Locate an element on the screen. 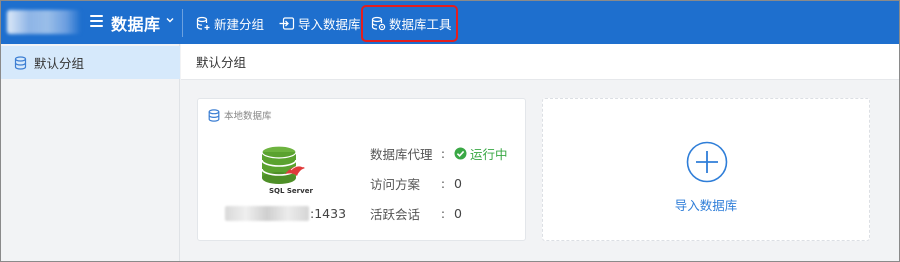 This screenshot has width=900, height=262. agent-status-row: 数据库代理 : 运行中 is located at coordinates (439, 153).